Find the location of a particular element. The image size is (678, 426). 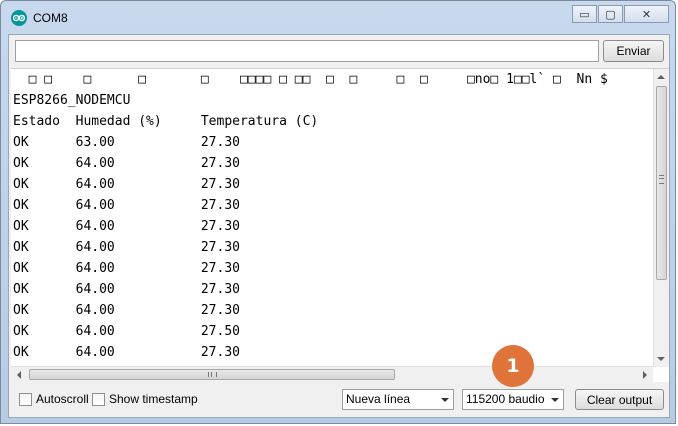

baud-rate-value: 115200 baudio is located at coordinates (505, 399).